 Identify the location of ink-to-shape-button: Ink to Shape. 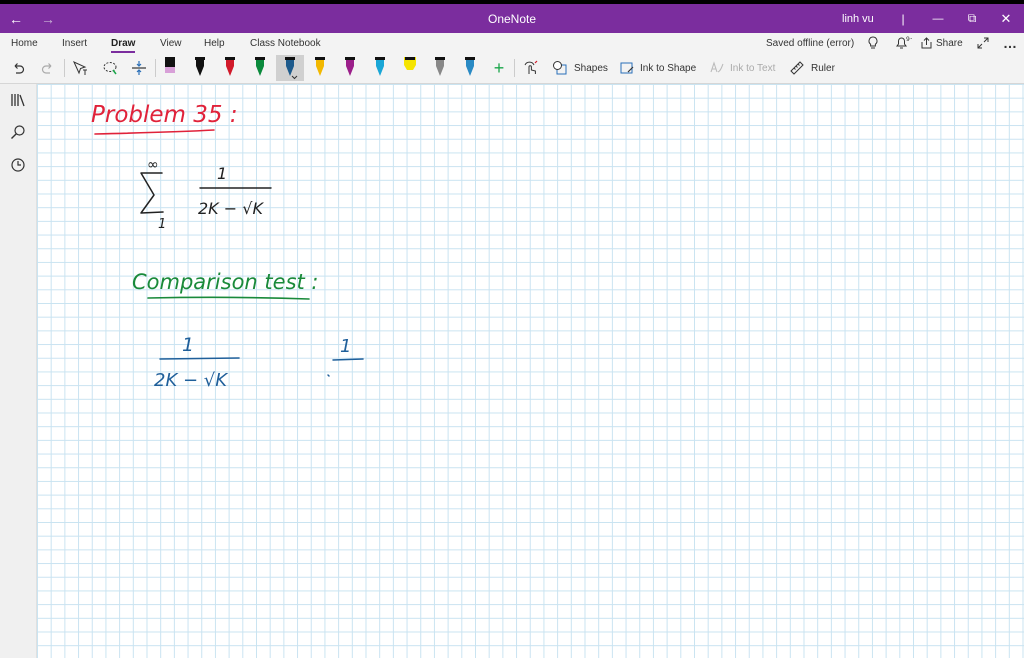
(657, 68).